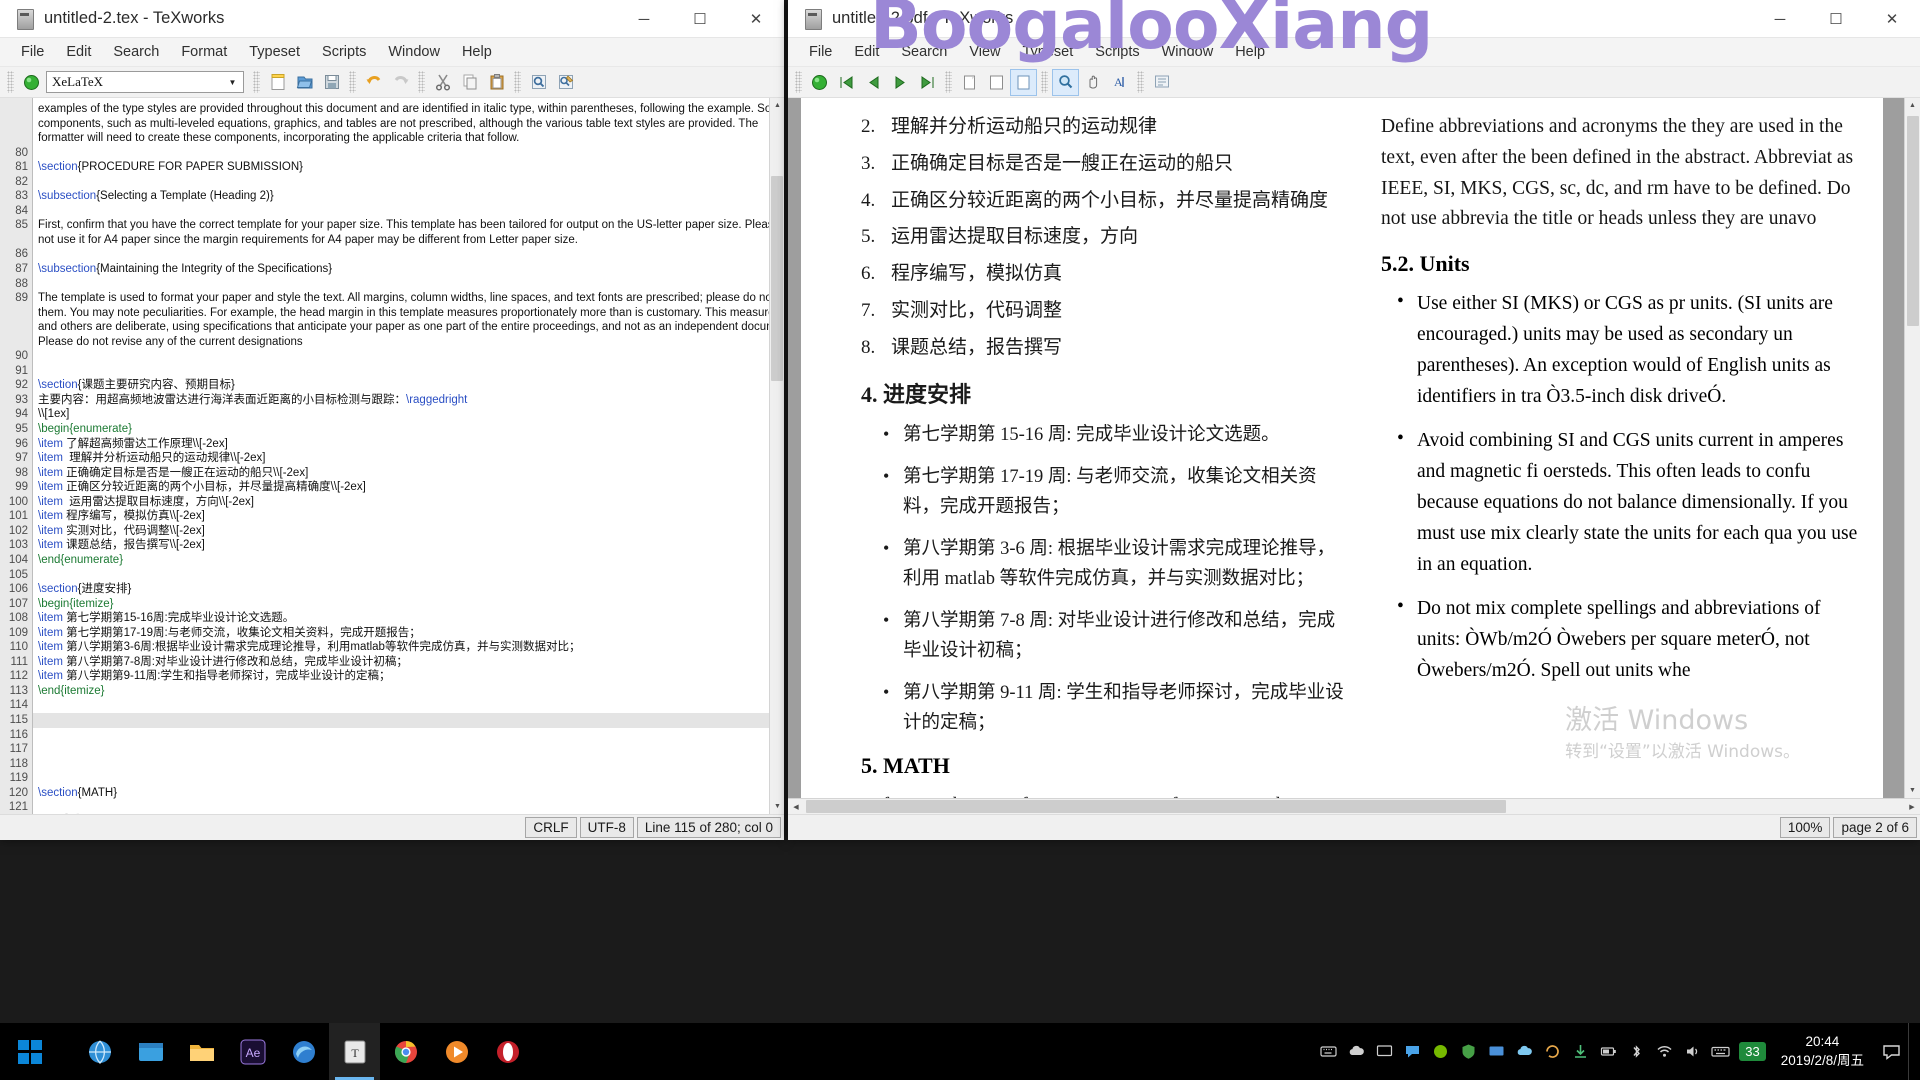 The image size is (1920, 1080). Describe the element at coordinates (1552, 1051) in the screenshot. I see `refresh-icon` at that location.